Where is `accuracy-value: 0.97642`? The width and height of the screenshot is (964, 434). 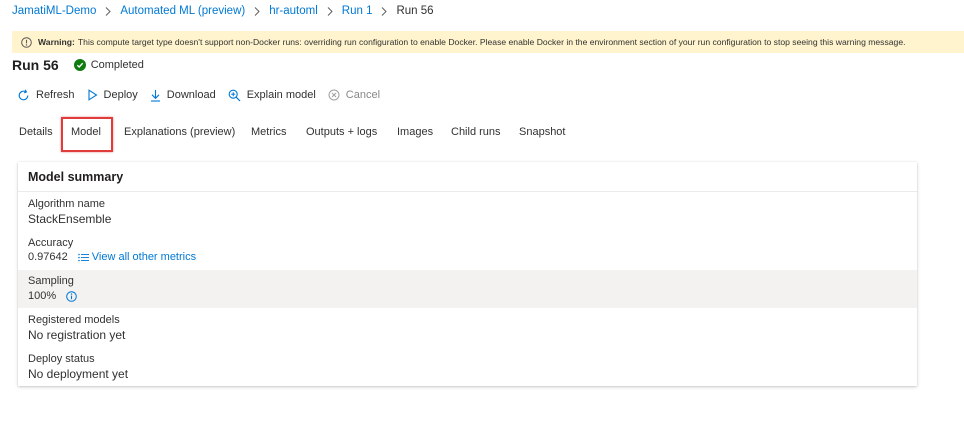
accuracy-value: 0.97642 is located at coordinates (48, 257).